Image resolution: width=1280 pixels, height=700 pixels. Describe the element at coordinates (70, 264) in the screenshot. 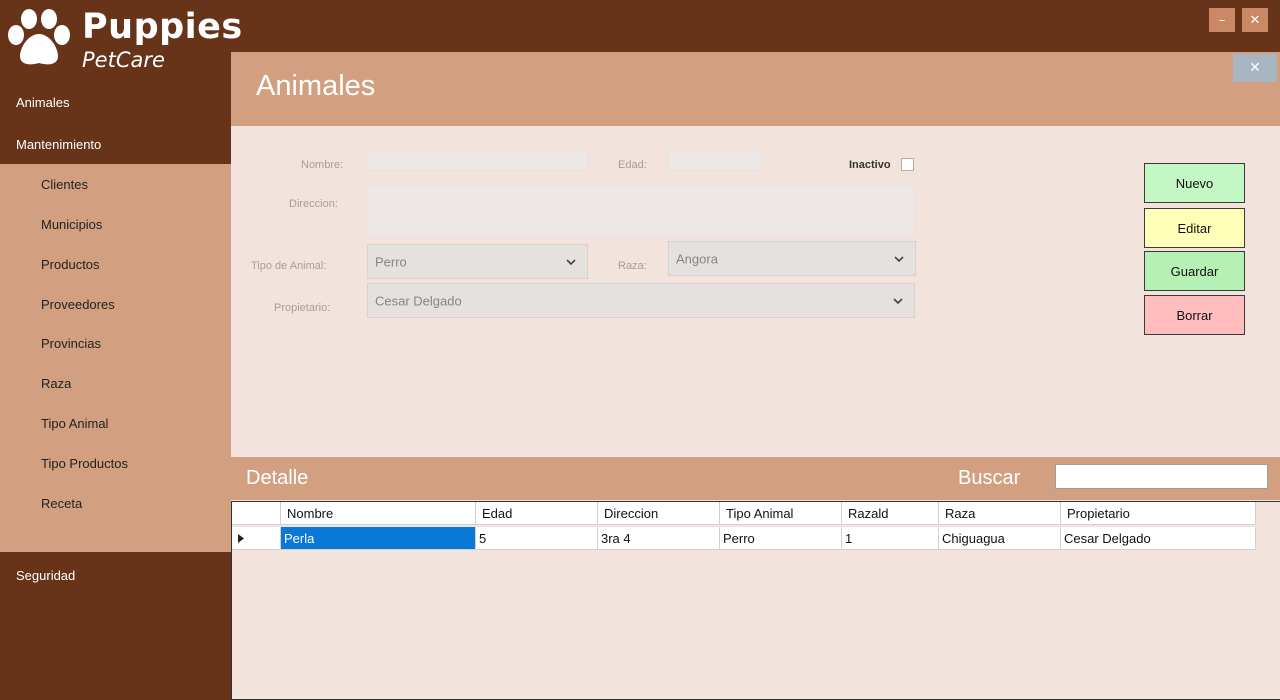

I see `submenu-item-productos: Productos` at that location.